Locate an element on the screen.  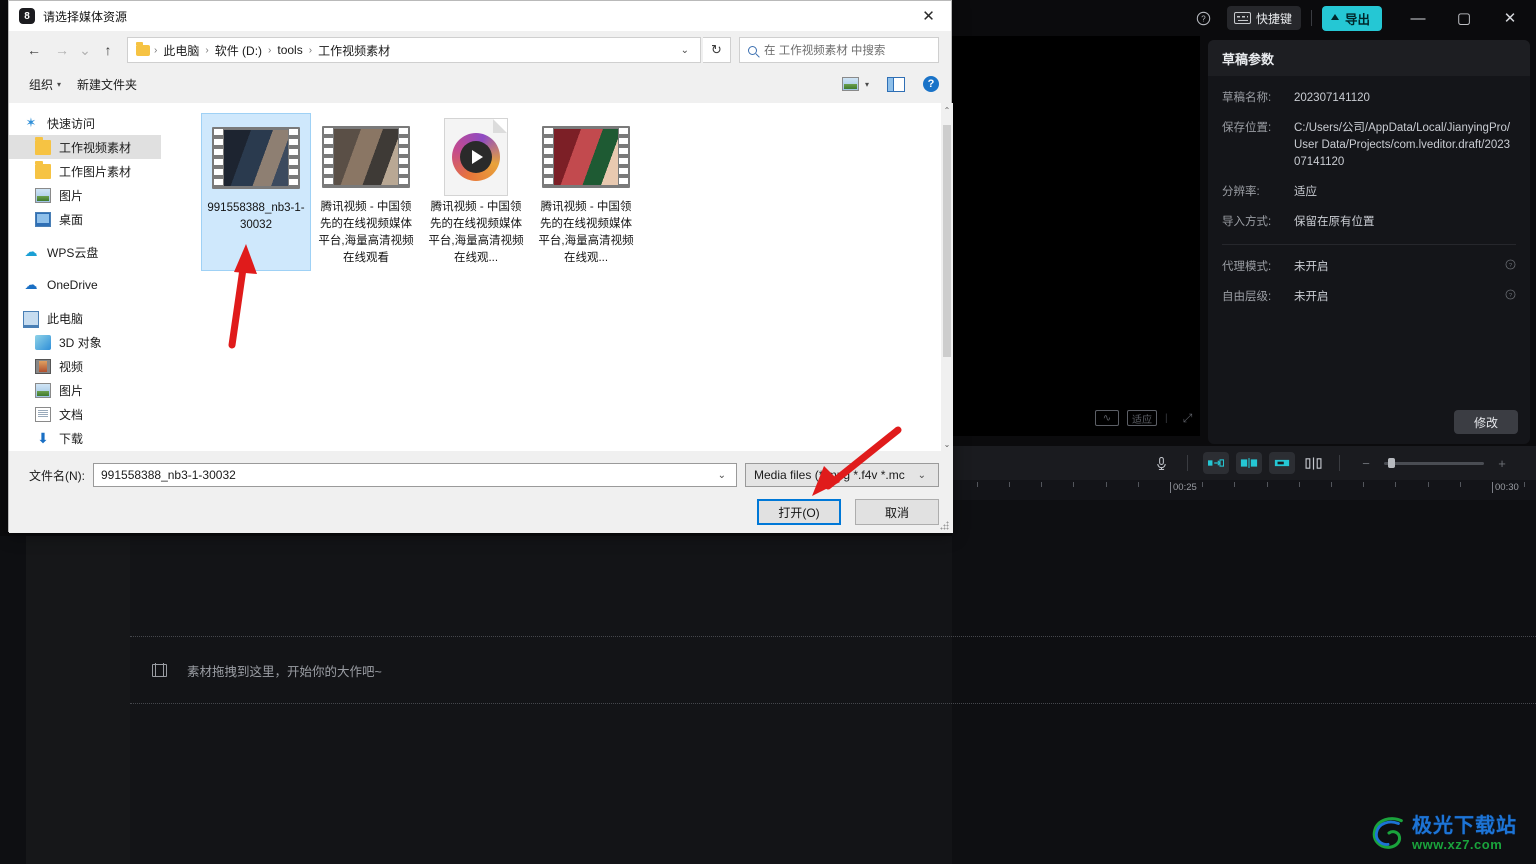
chevron-down-icon: ▾ is located at coordinates (867, 84).